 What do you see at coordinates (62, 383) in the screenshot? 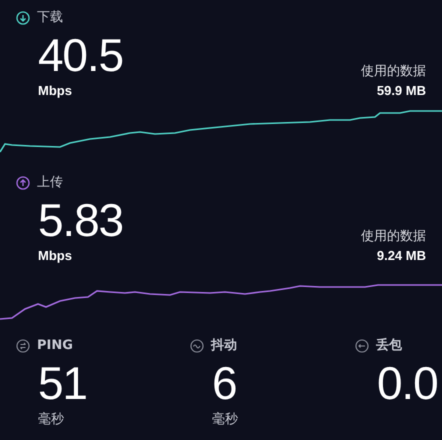
I see `stat-value: 51` at bounding box center [62, 383].